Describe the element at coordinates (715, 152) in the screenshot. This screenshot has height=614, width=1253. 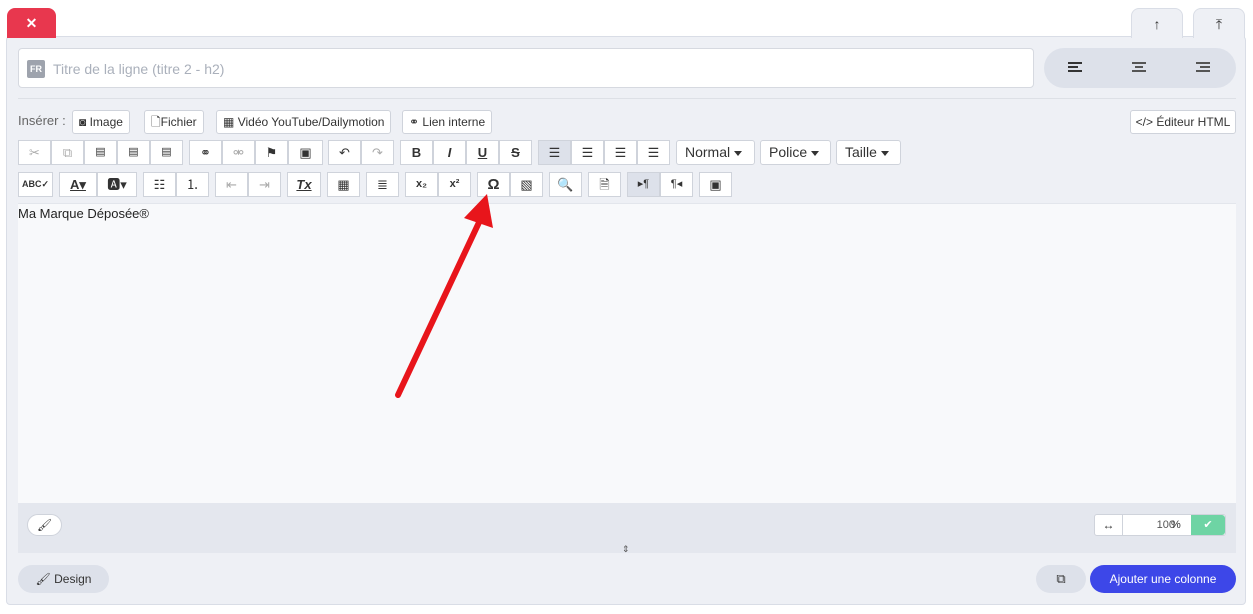
I see `format-dropdown: Normal` at that location.